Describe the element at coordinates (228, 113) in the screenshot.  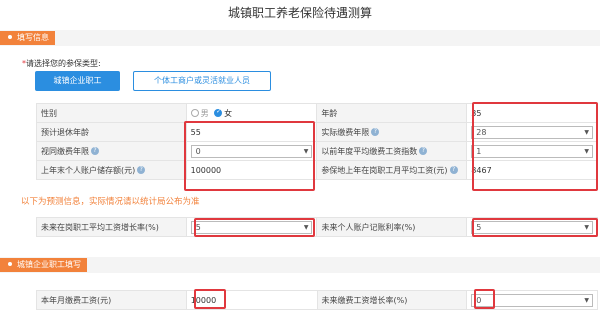
I see `gender-female-label: 女` at that location.